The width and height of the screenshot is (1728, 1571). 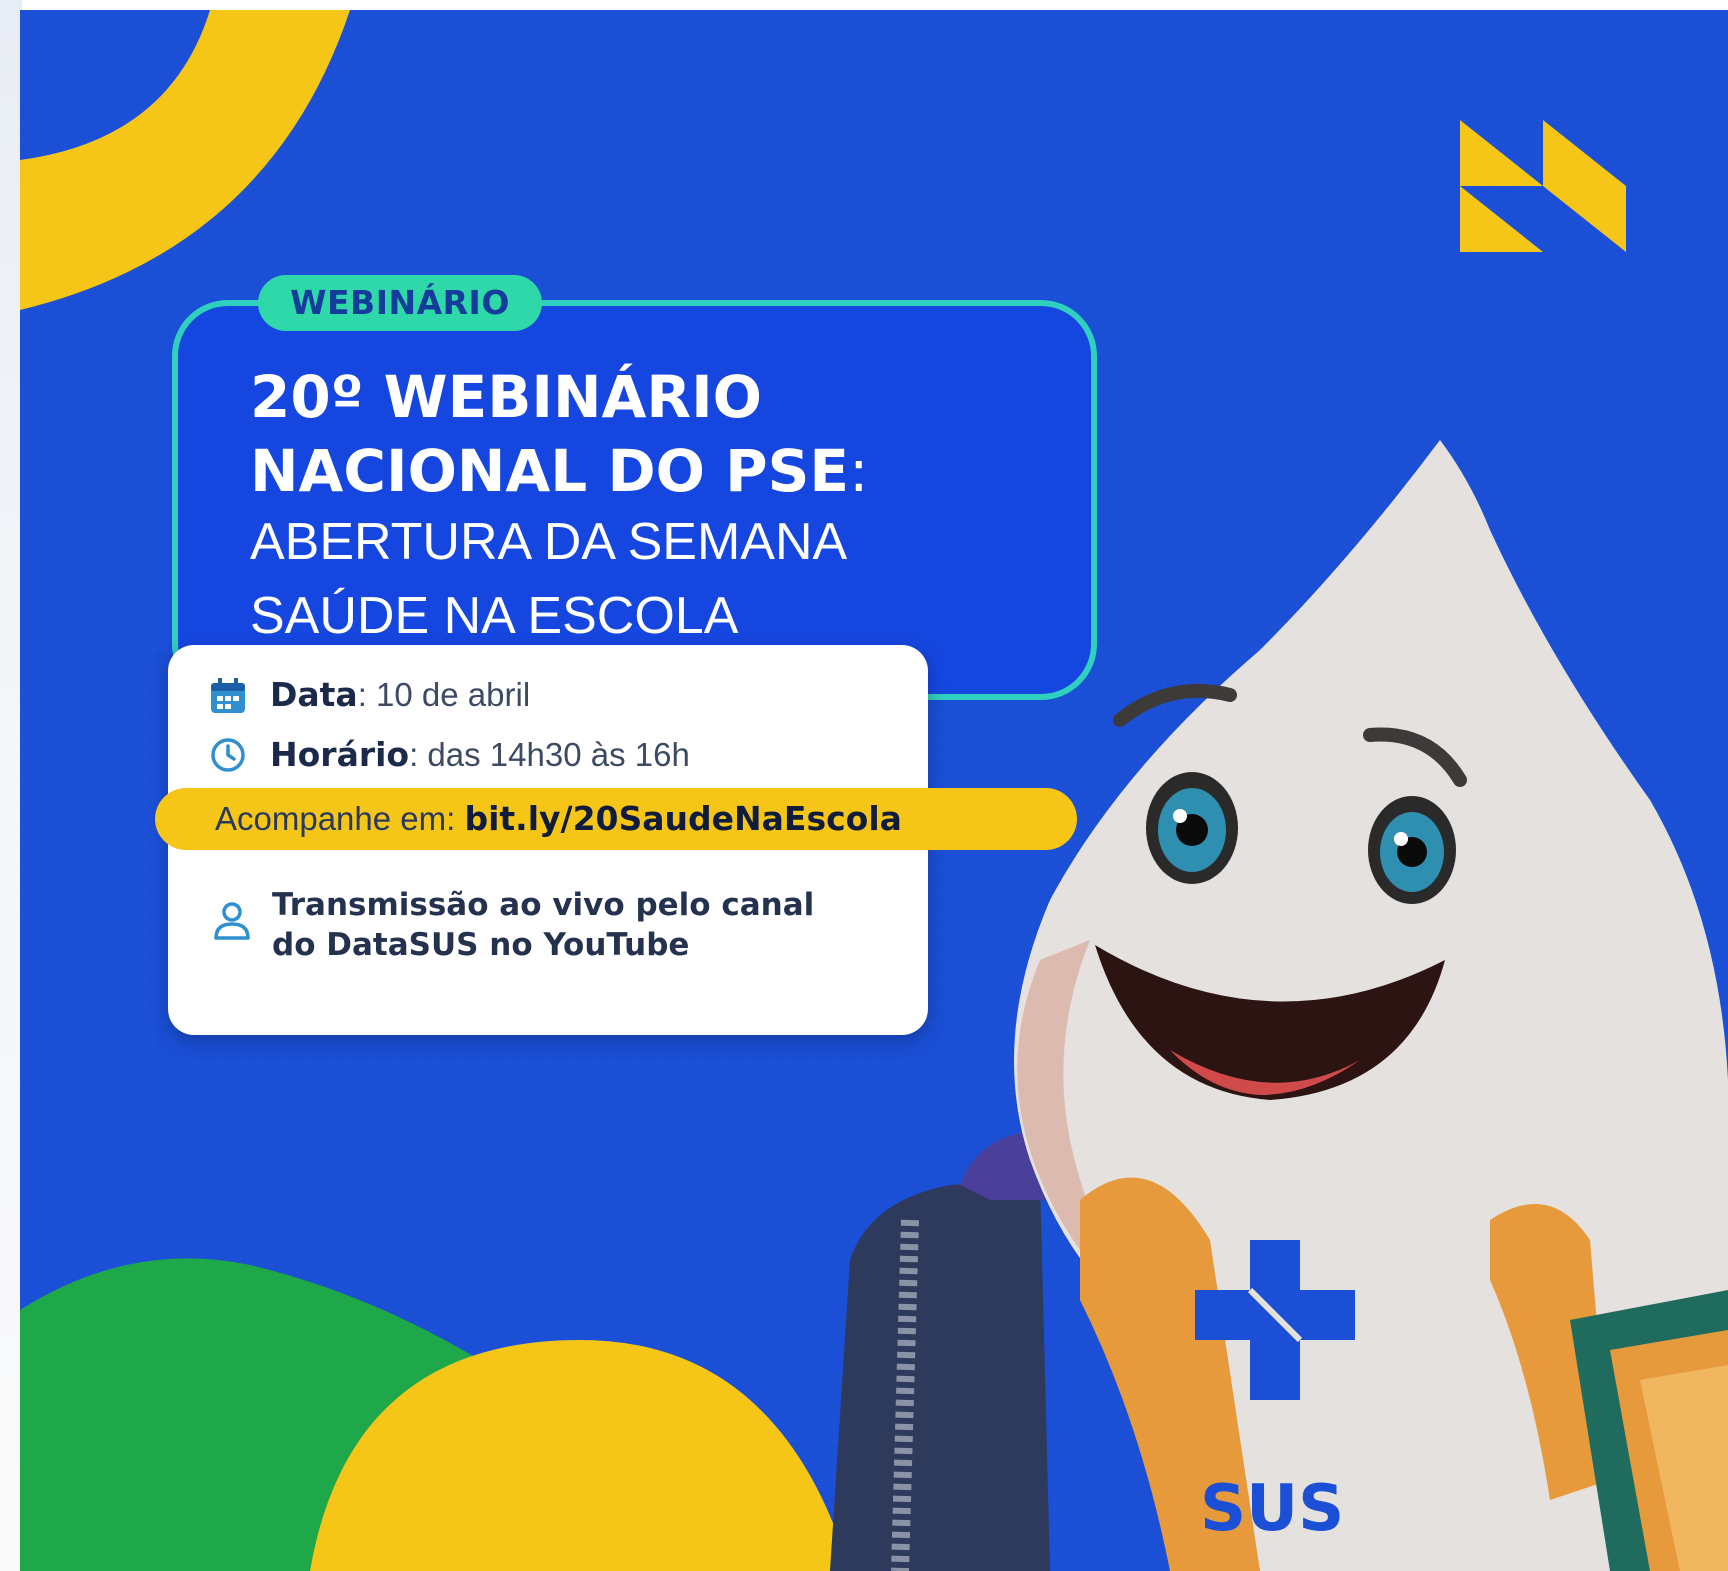 What do you see at coordinates (543, 905) in the screenshot?
I see `live-line-1: Transmissão ao vivo pelo canal` at bounding box center [543, 905].